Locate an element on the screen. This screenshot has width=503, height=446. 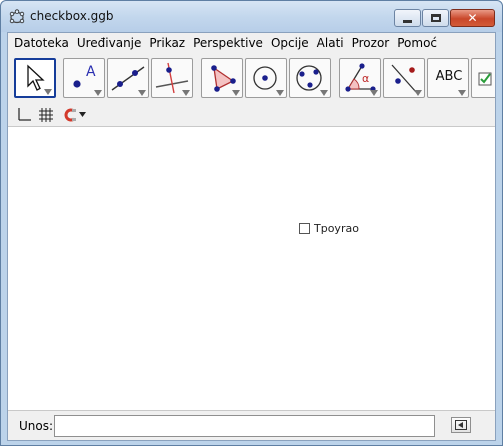
tool-reflect-button is located at coordinates (404, 78).